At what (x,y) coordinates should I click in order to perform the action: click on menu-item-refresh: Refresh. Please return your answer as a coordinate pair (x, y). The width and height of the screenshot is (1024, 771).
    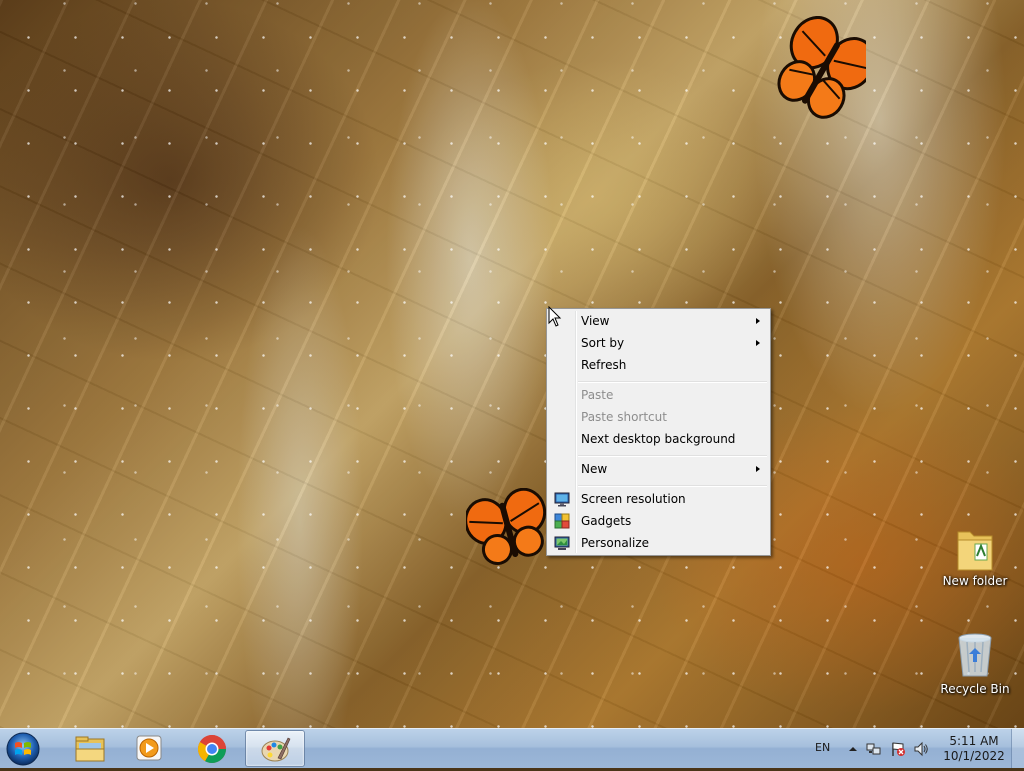
    Looking at the image, I should click on (658, 365).